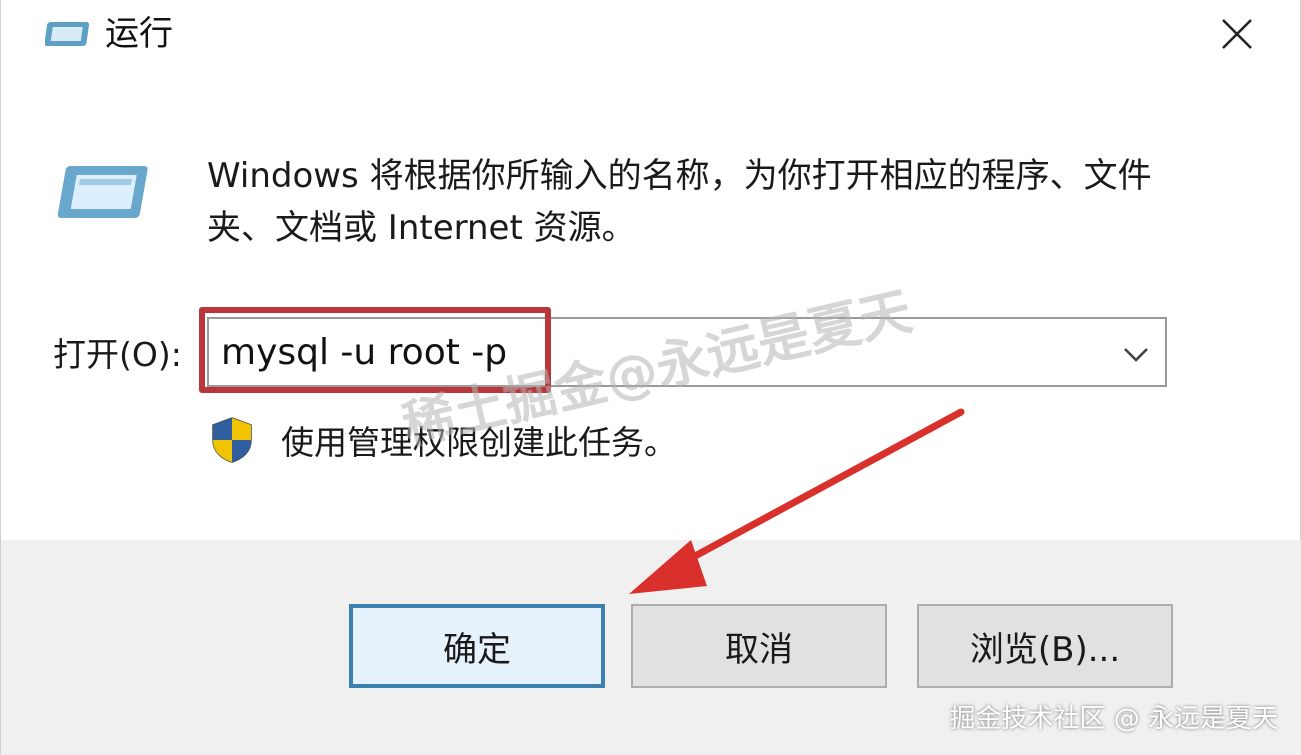 The height and width of the screenshot is (755, 1301). I want to click on run-app-icon, so click(106, 194).